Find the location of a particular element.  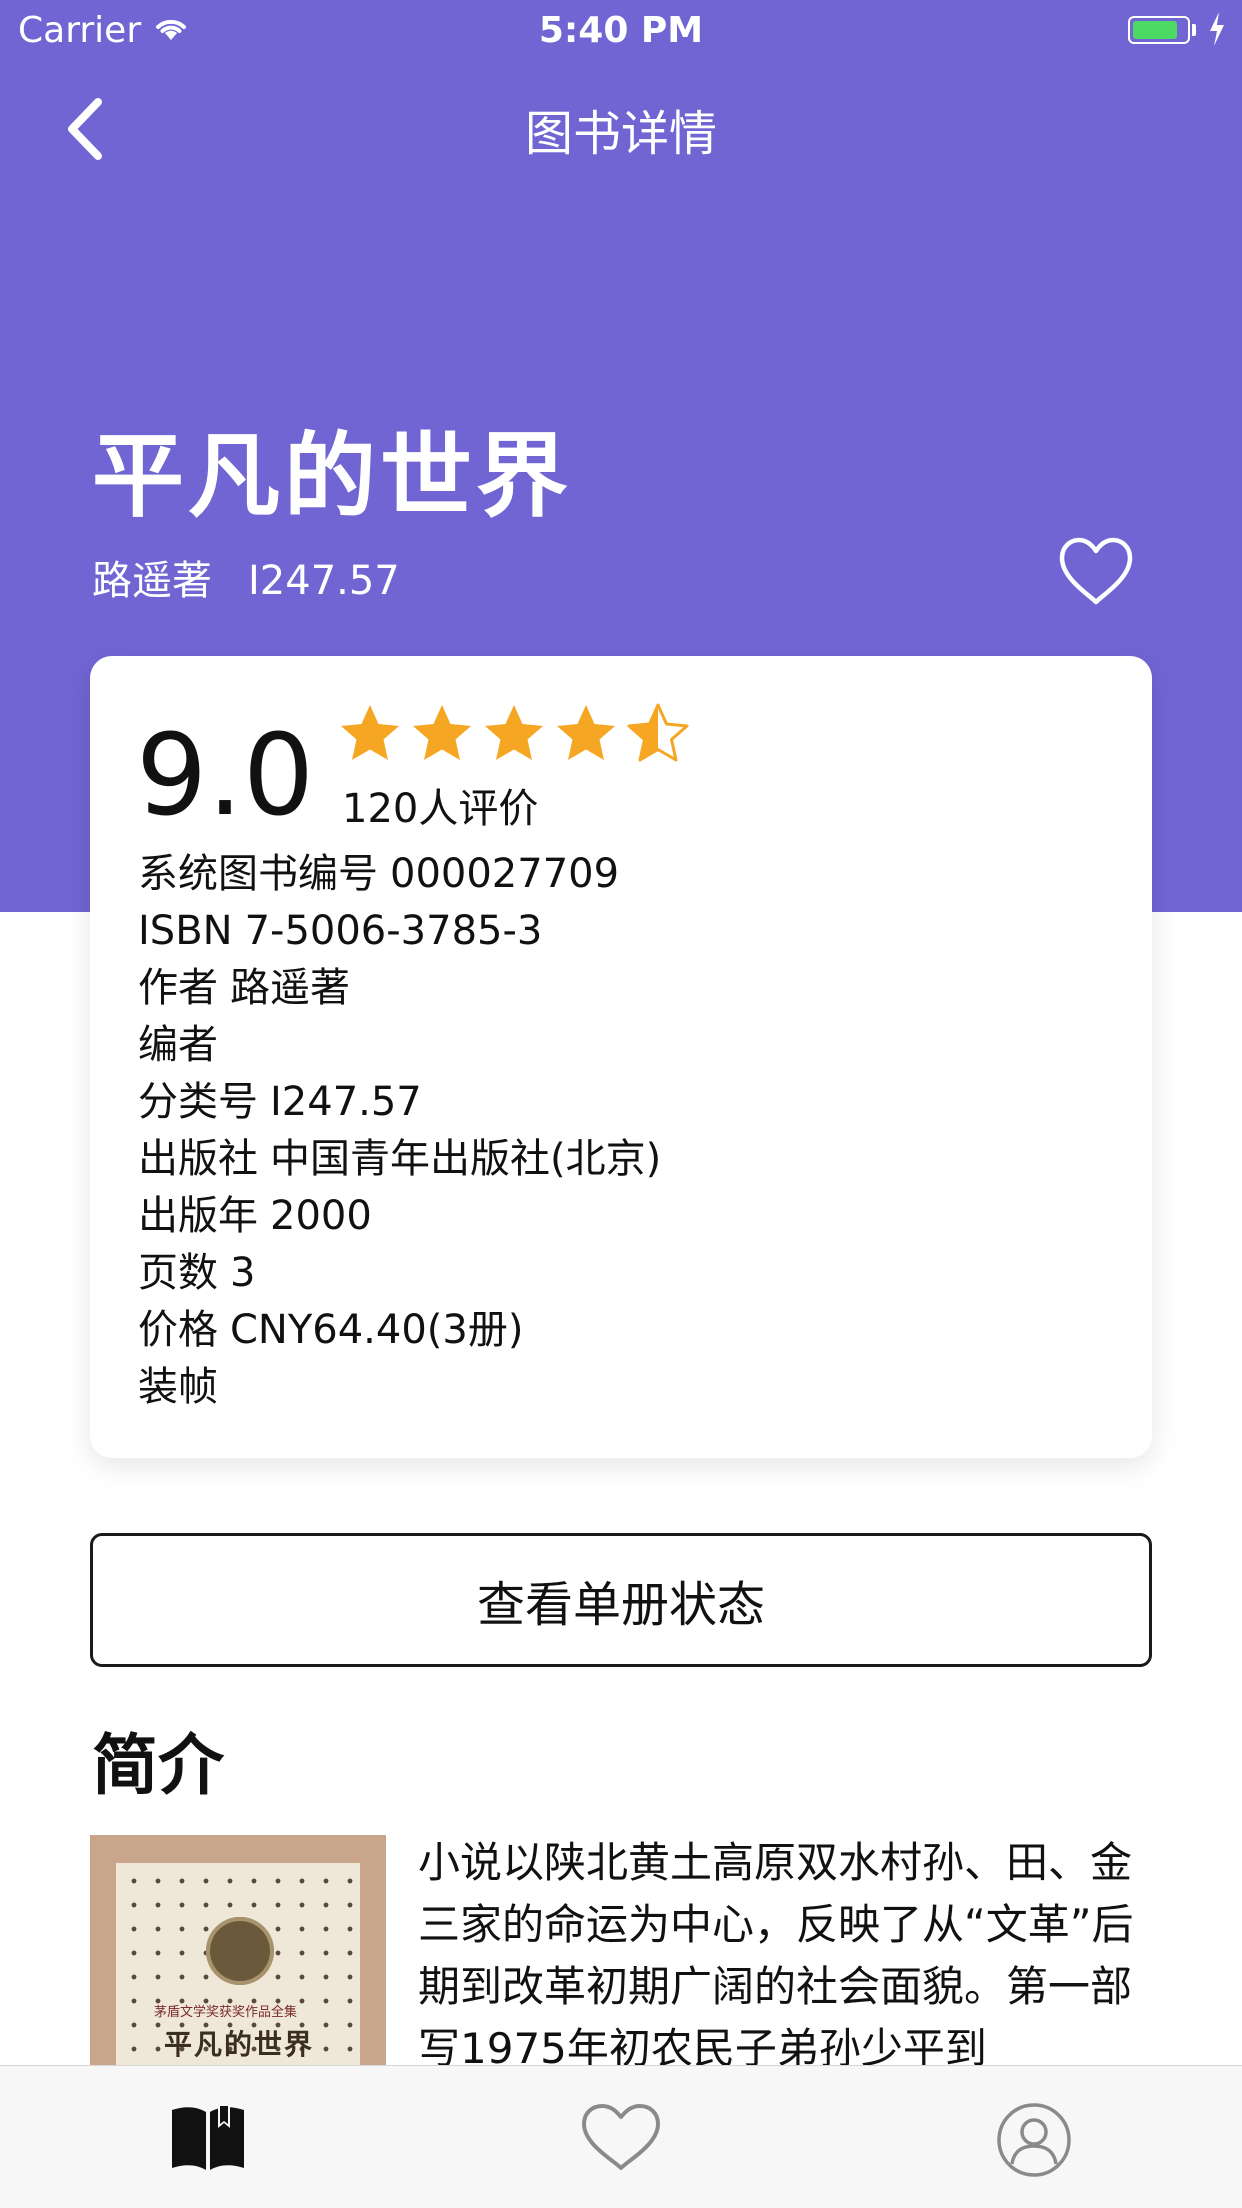

detail-label: 页数 is located at coordinates (178, 1273).